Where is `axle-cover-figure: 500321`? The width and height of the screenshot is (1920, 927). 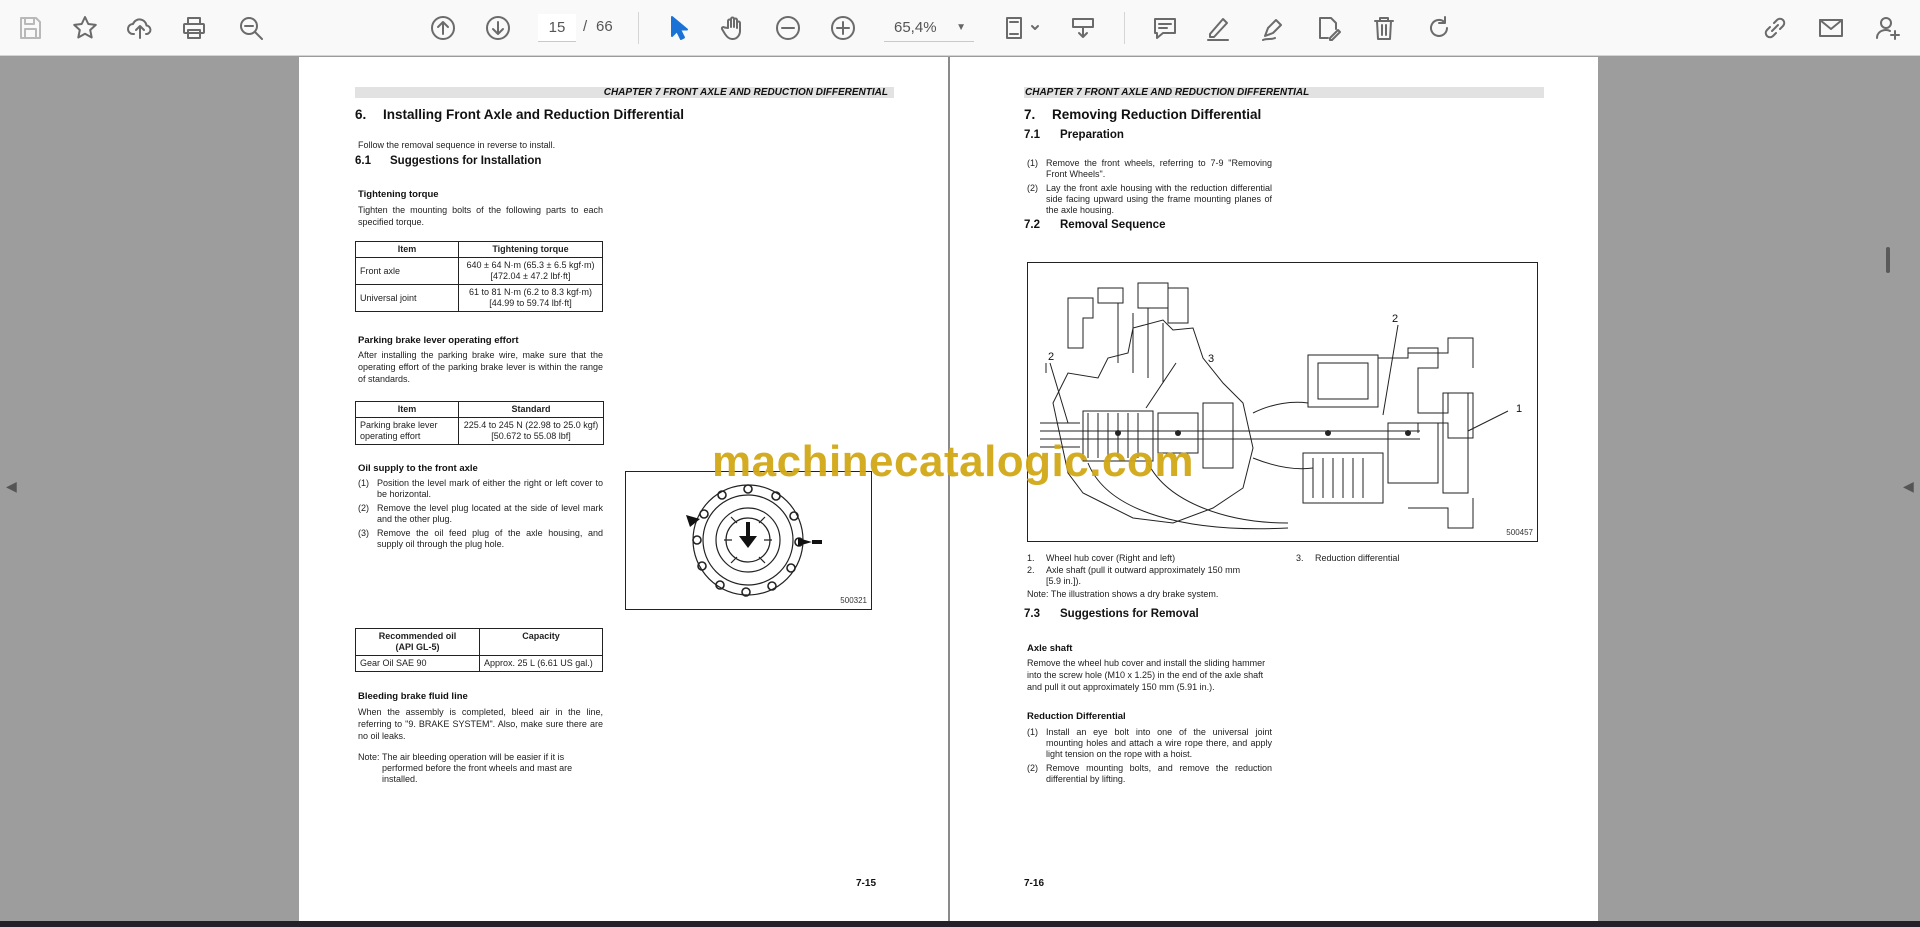
axle-cover-figure: 500321 is located at coordinates (748, 540).